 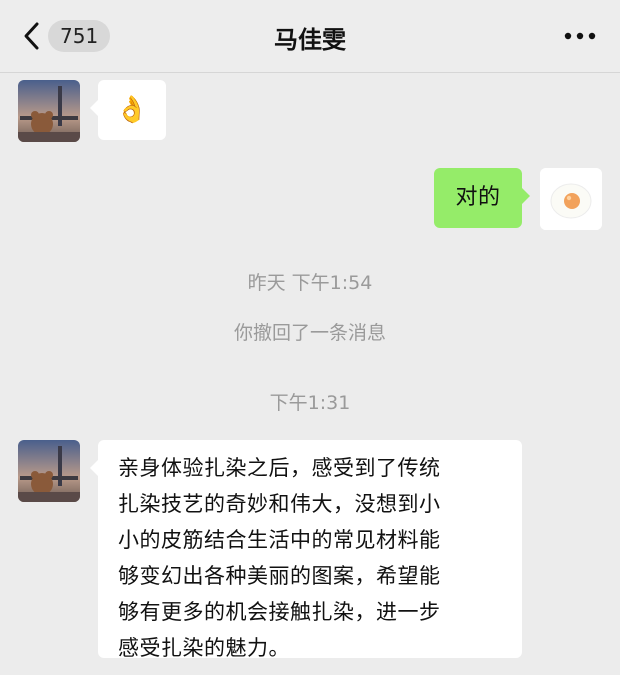 I want to click on sent-message-bubble: 对的, so click(x=482, y=198).